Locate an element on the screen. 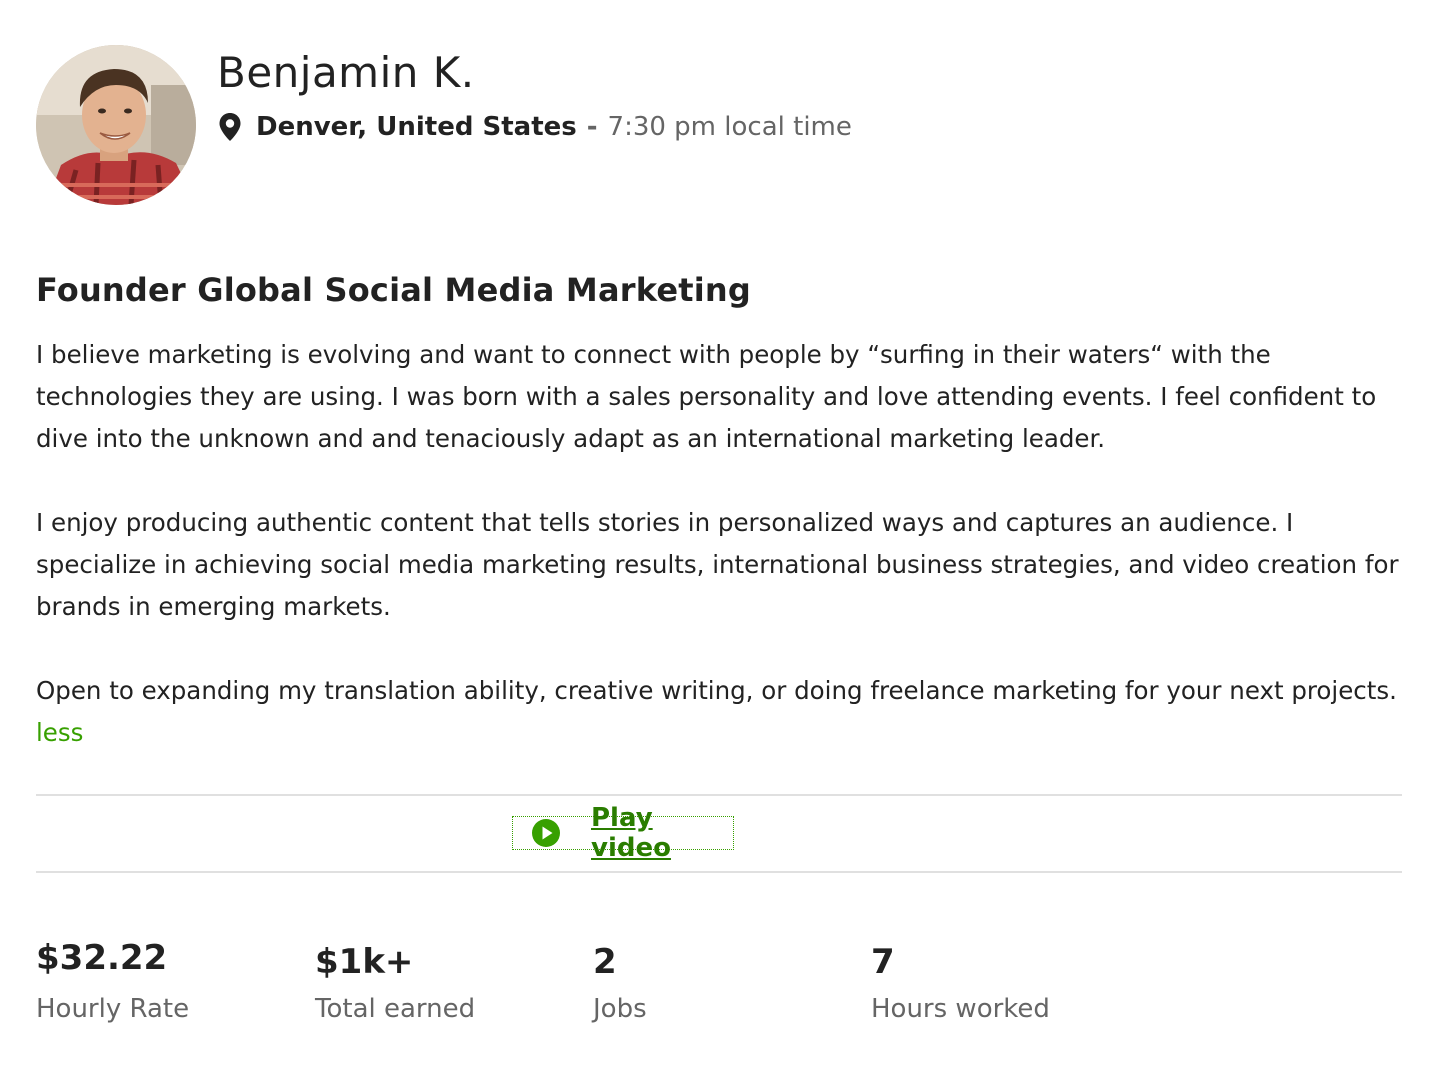 Image resolution: width=1448 pixels, height=1070 pixels. profile-title: Founder Global Social Media Marketing is located at coordinates (393, 290).